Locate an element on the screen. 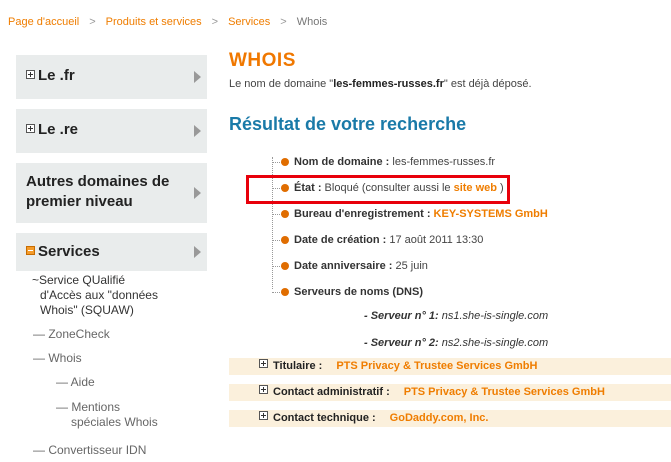  nameserver-row: - Serveur n° 1: ns1.she-is-single.com is located at coordinates (422, 322).